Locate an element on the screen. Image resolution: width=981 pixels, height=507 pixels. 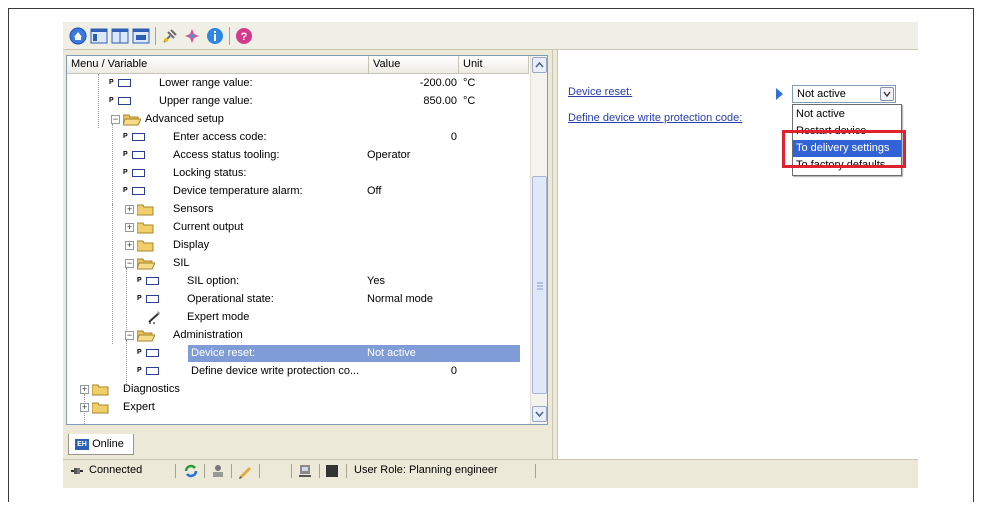
row-value: 0 is located at coordinates (453, 137).